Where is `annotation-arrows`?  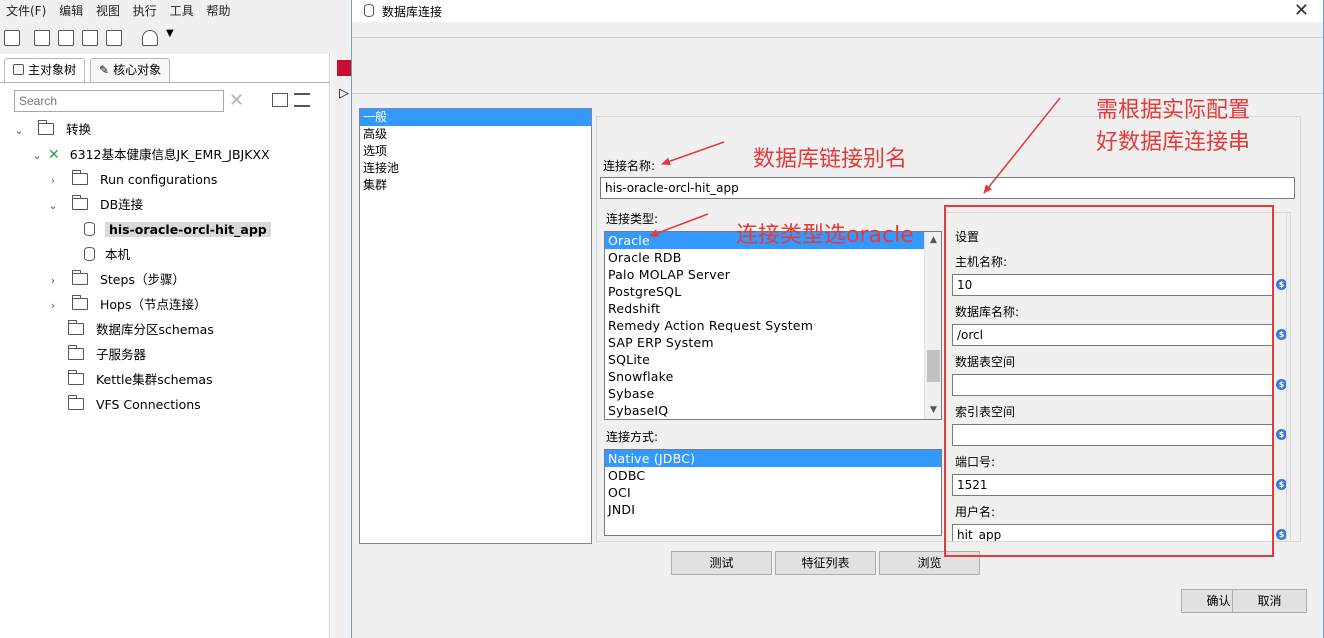
annotation-arrows is located at coordinates (855, 167).